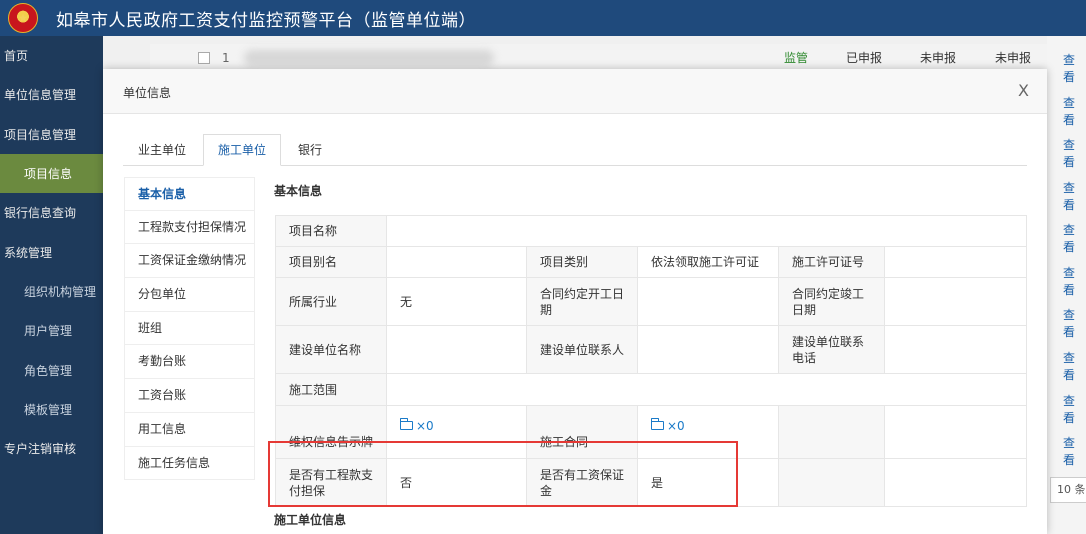  Describe the element at coordinates (543, 18) in the screenshot. I see `top-header: ★ 如皋市人民政府工资支付监控预警平台（监管单位端）` at that location.